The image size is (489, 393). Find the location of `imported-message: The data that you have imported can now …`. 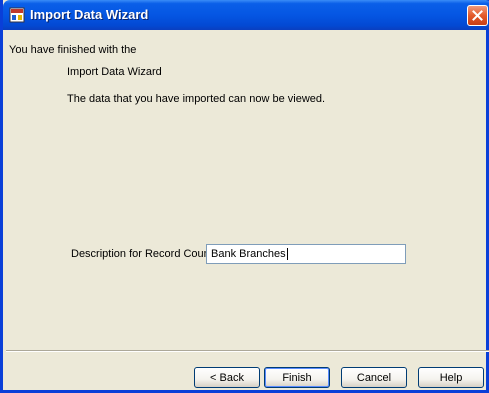

imported-message: The data that you have imported can now … is located at coordinates (196, 99).